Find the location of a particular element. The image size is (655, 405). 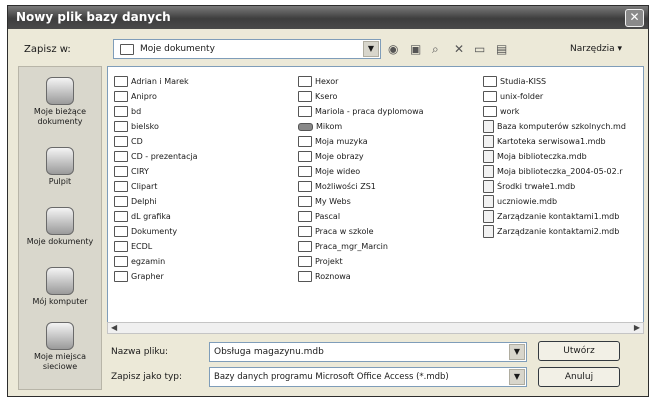

list-item: Anipro is located at coordinates (156, 96).